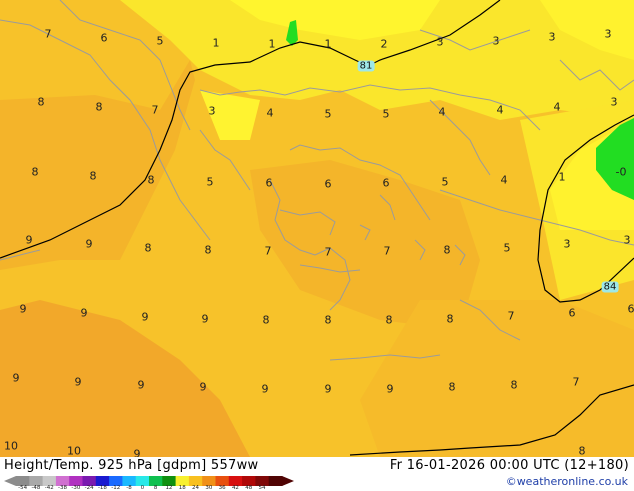 The image size is (634, 491). I want to click on credit-link: ©weatheronline.co.uk, so click(567, 481).